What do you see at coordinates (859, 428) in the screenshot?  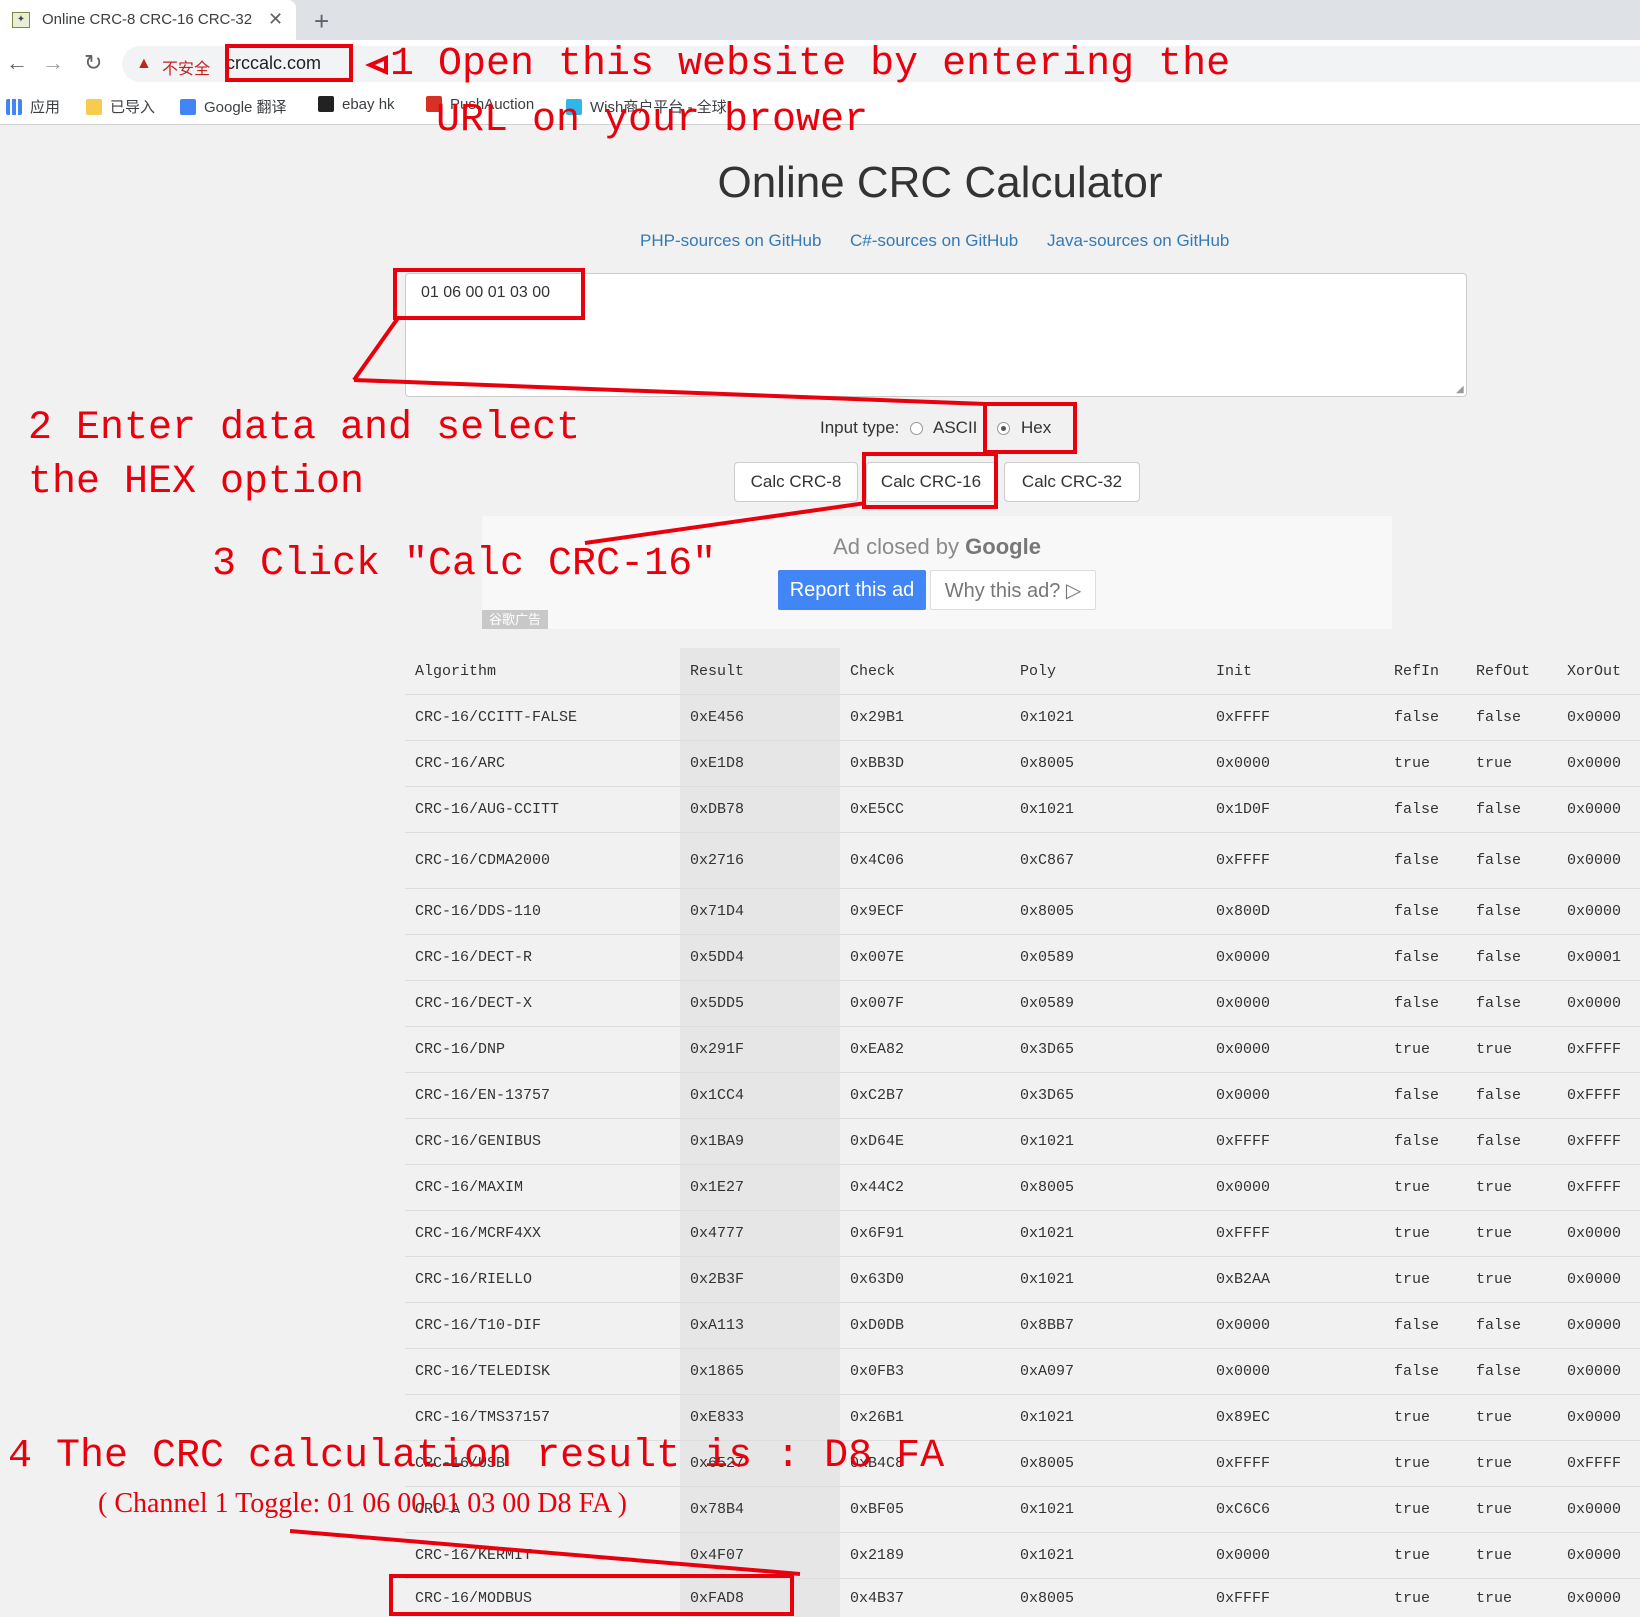 I see `input-type-label: Input type:` at bounding box center [859, 428].